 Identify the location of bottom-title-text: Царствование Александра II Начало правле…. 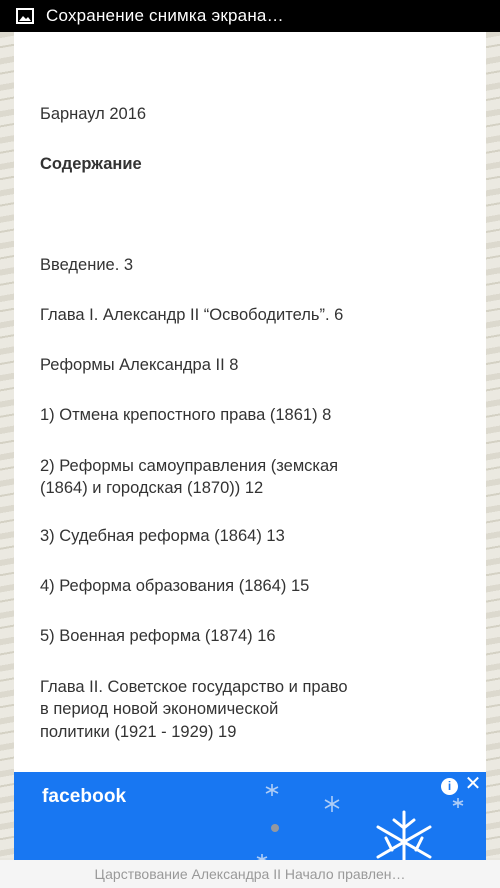
(250, 874).